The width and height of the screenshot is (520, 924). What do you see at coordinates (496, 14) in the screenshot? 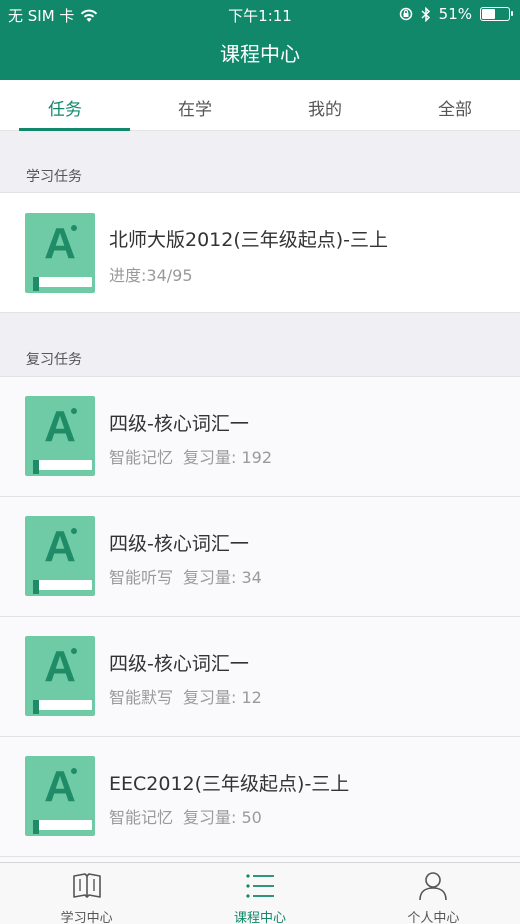
I see `battery-icon` at bounding box center [496, 14].